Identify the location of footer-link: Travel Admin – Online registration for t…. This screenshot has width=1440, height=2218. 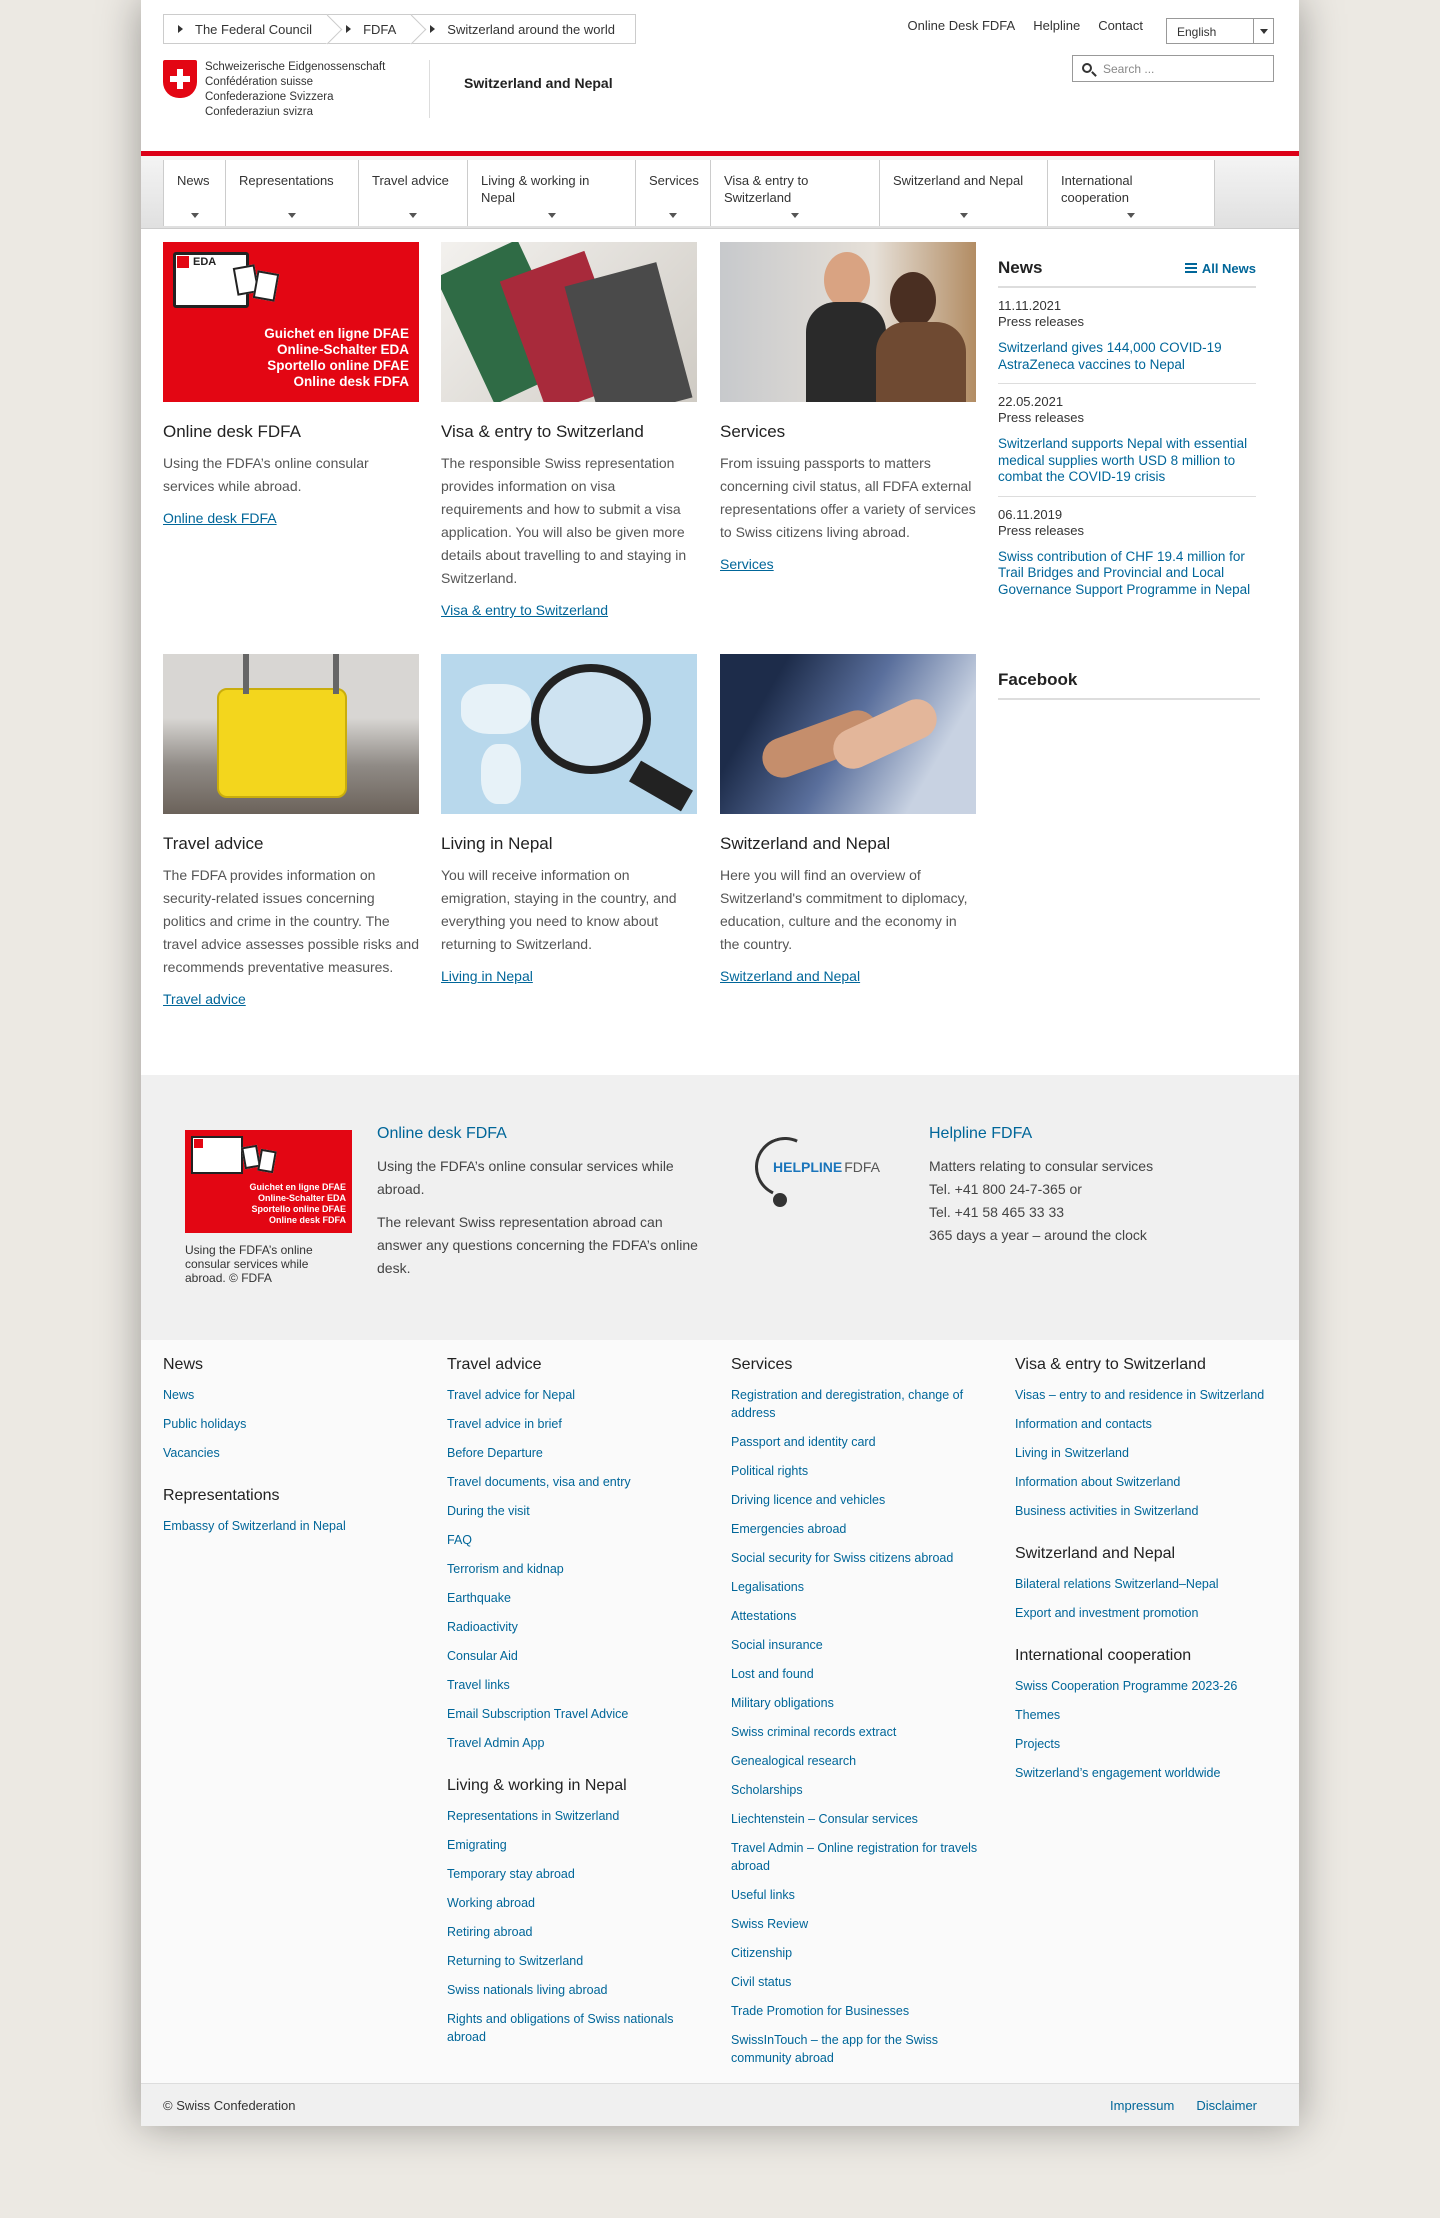
(861, 1857).